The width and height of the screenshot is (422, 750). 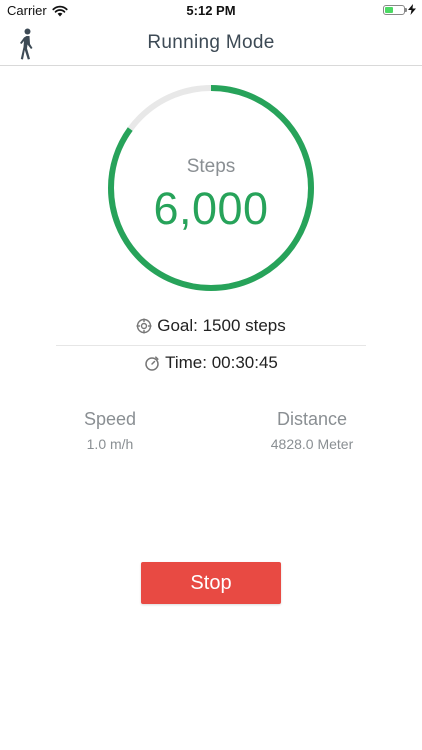 I want to click on divider, so click(x=211, y=345).